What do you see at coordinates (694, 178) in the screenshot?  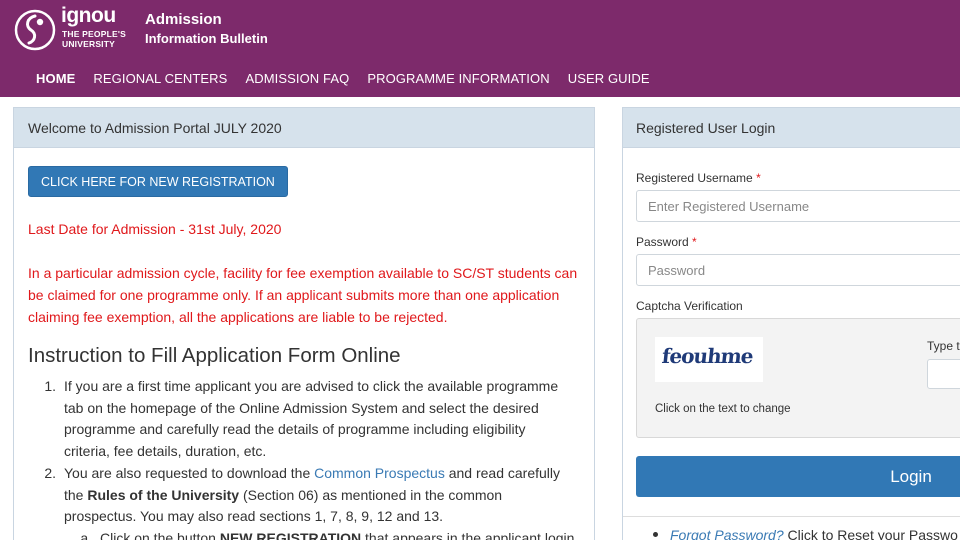 I see `username-label-text: Registered Username` at bounding box center [694, 178].